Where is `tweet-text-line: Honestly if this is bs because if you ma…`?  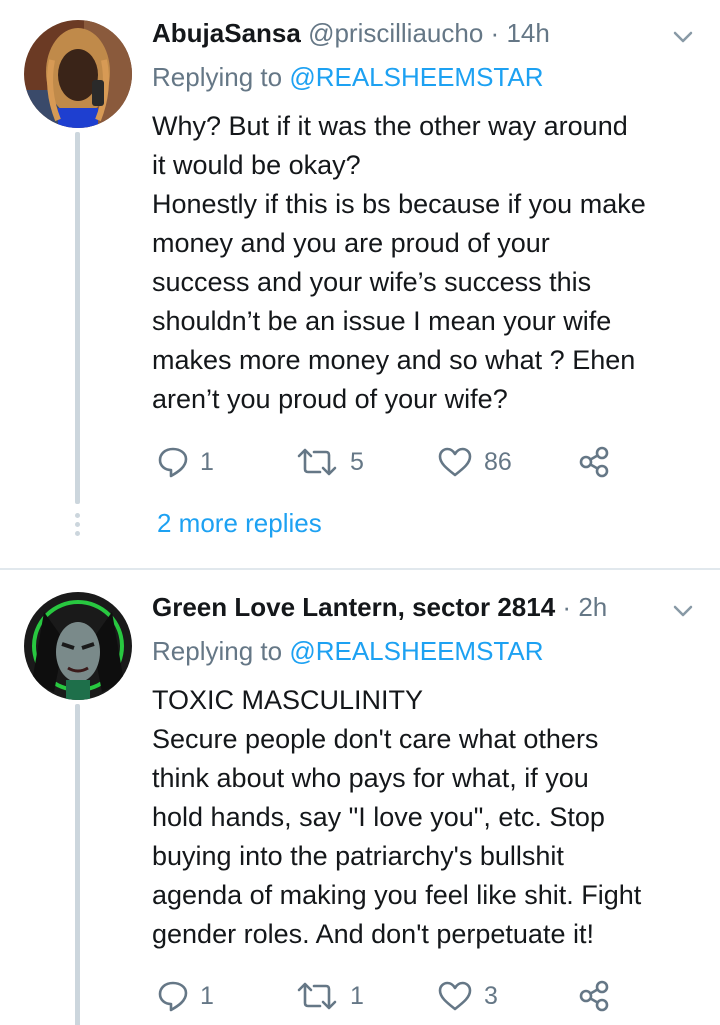
tweet-text-line: Honestly if this is bs because if you ma… is located at coordinates (399, 204).